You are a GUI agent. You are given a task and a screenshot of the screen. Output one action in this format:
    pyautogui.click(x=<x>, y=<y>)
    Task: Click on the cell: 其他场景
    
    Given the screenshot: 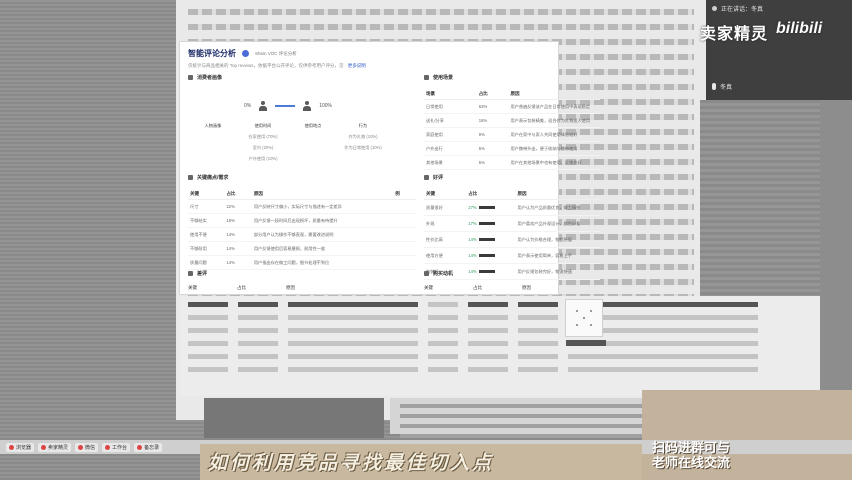 What is the action you would take?
    pyautogui.click(x=450, y=162)
    